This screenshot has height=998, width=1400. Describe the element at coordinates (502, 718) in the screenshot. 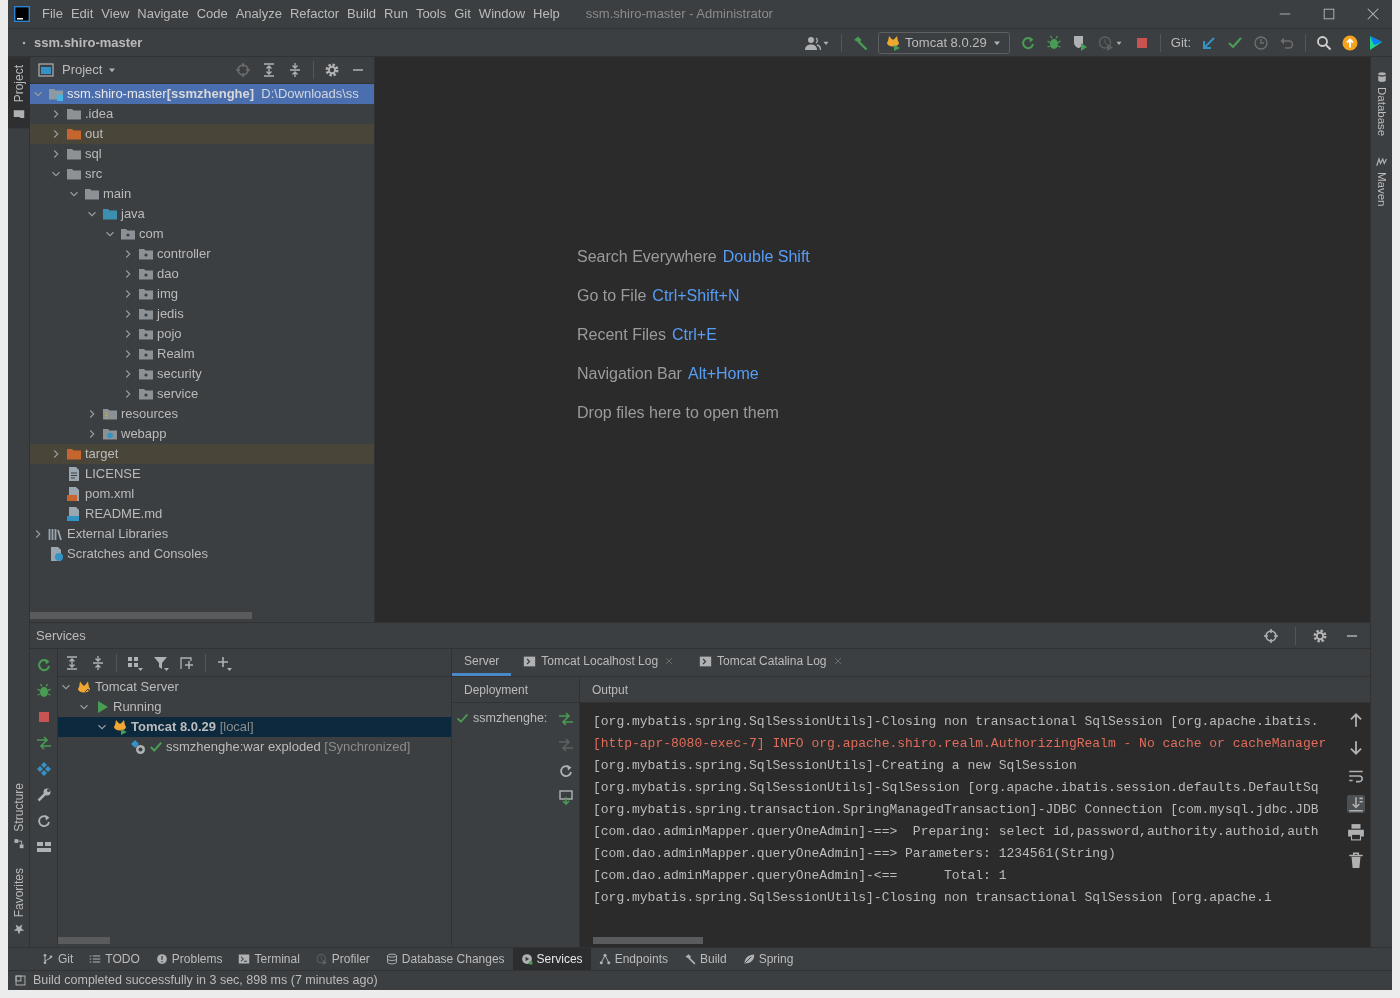

I see `deployment-item: ssmzhenghe:` at that location.